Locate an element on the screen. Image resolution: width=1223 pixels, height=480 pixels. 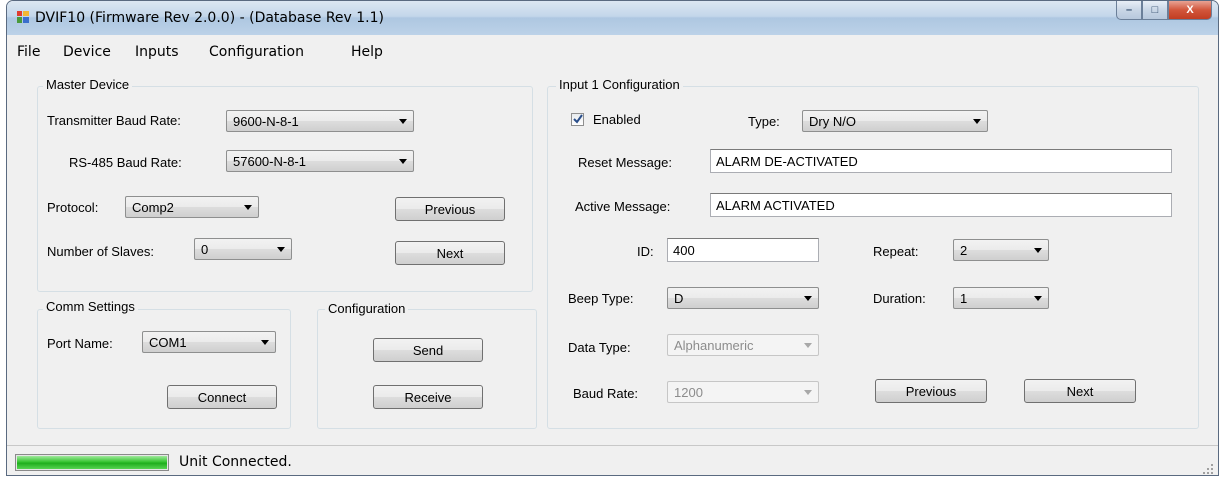
type-value: Dry N/O is located at coordinates (832, 121).